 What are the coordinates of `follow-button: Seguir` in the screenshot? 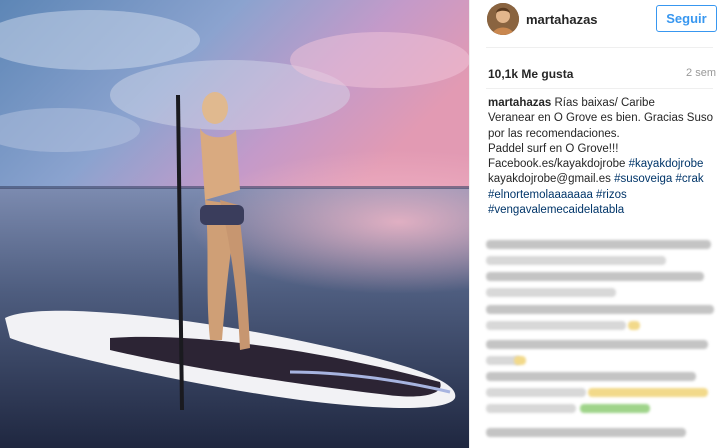 It's located at (686, 18).